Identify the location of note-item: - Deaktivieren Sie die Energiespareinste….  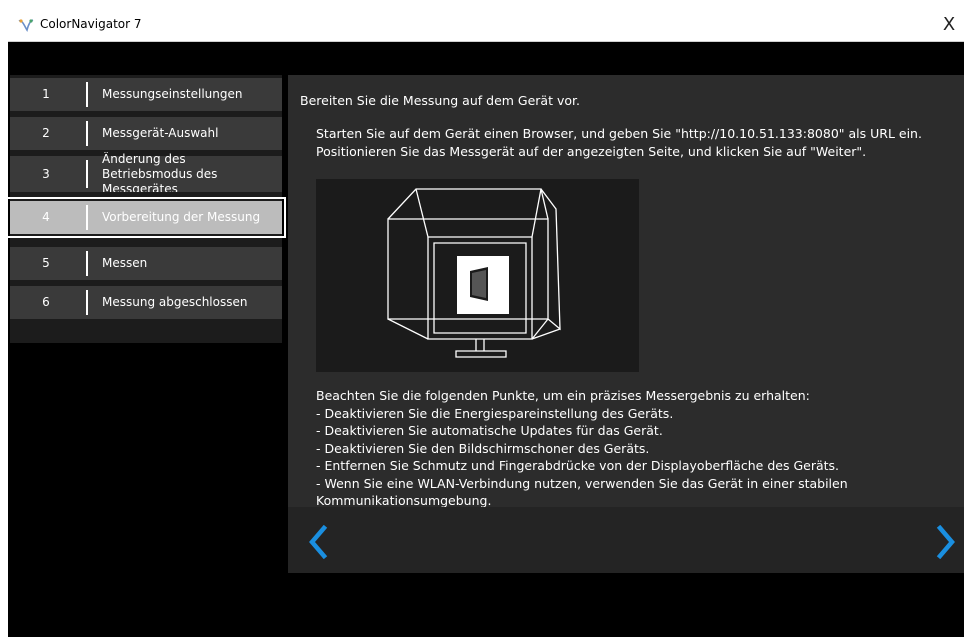
(495, 413).